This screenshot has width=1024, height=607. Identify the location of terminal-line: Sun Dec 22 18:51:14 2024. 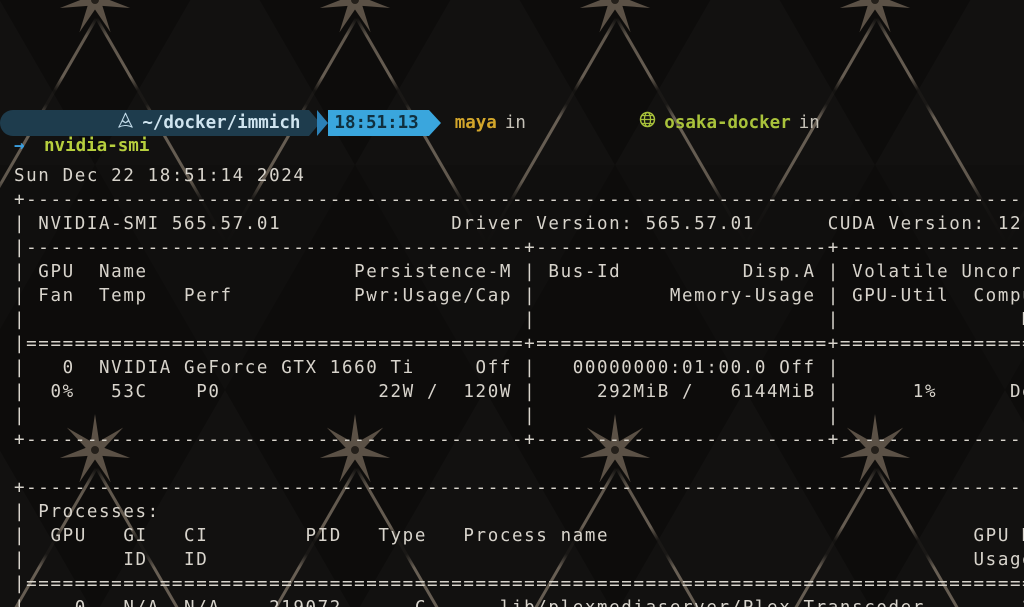
(160, 176).